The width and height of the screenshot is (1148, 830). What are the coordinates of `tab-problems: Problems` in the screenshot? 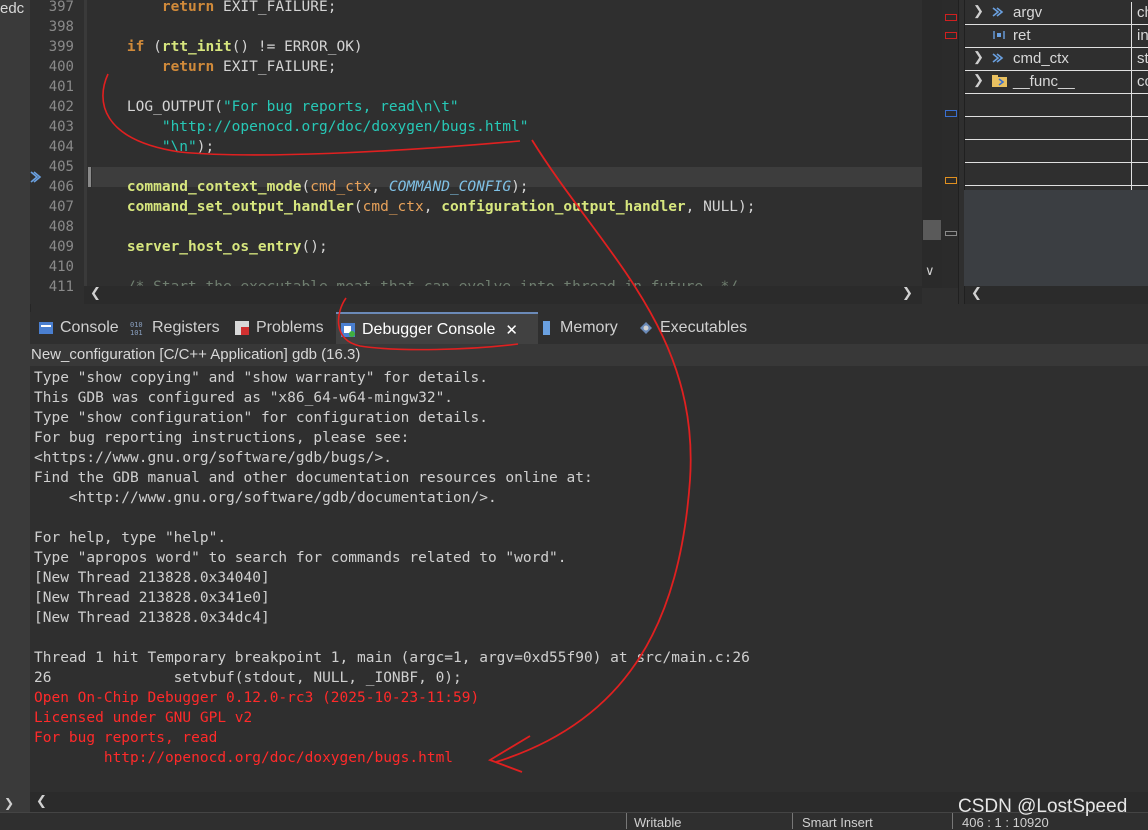 It's located at (285, 328).